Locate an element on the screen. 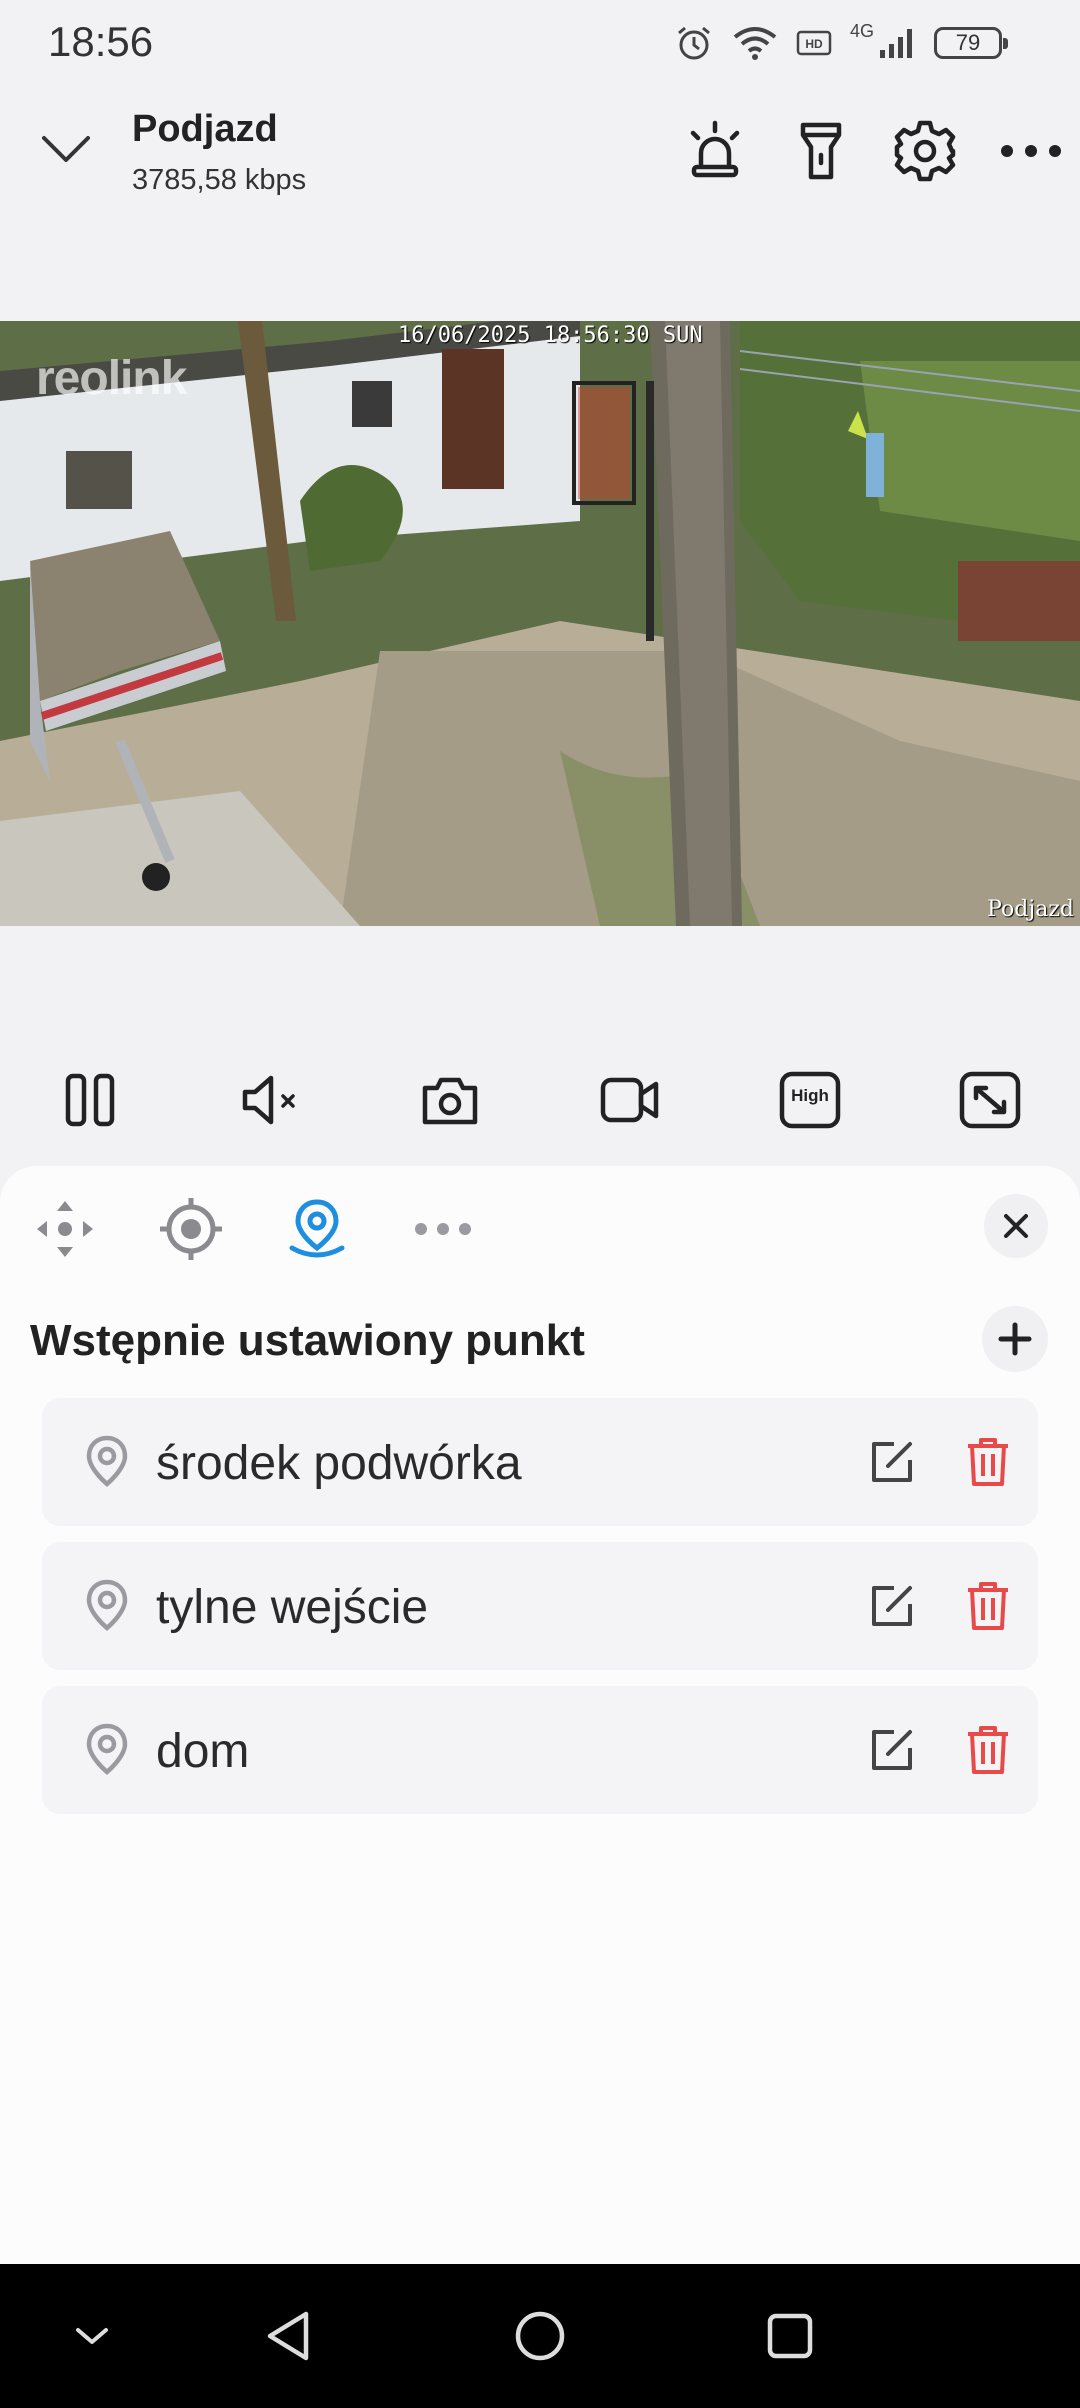 The height and width of the screenshot is (2408, 1080). close-icon is located at coordinates (1016, 1226).